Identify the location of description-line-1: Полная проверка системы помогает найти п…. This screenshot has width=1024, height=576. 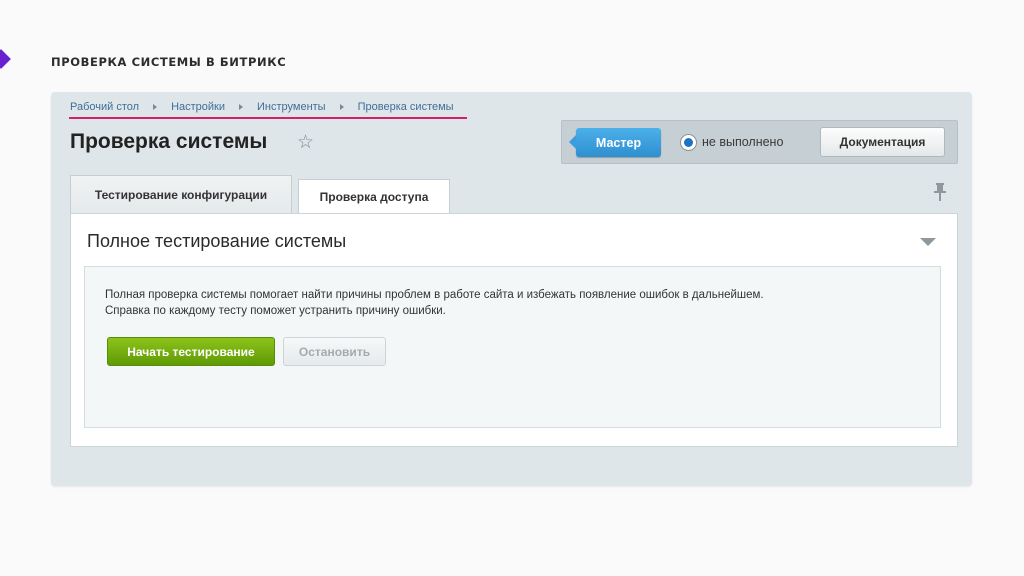
(434, 295).